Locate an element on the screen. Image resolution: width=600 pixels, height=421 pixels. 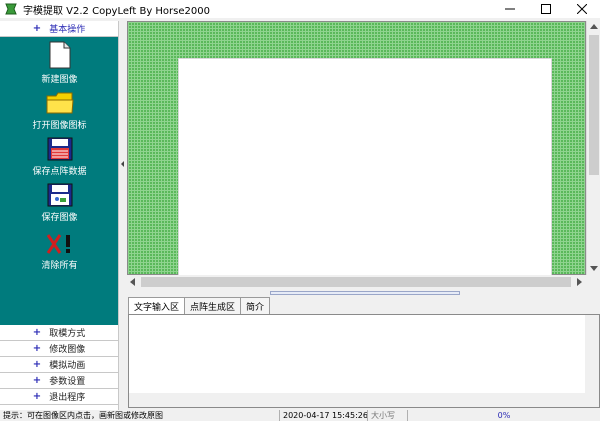
status-hint: 提示：可在图像区内点击，画新图或修改原图 is located at coordinates (140, 415).